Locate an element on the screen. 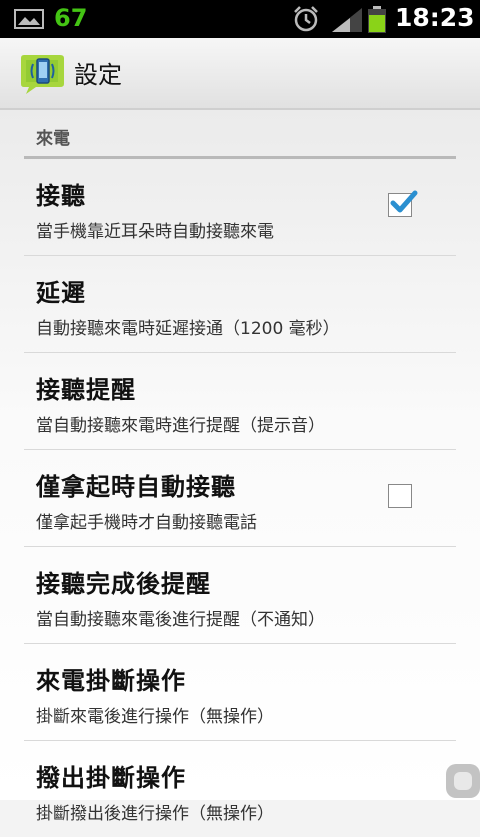  floating-button-inner is located at coordinates (463, 781).